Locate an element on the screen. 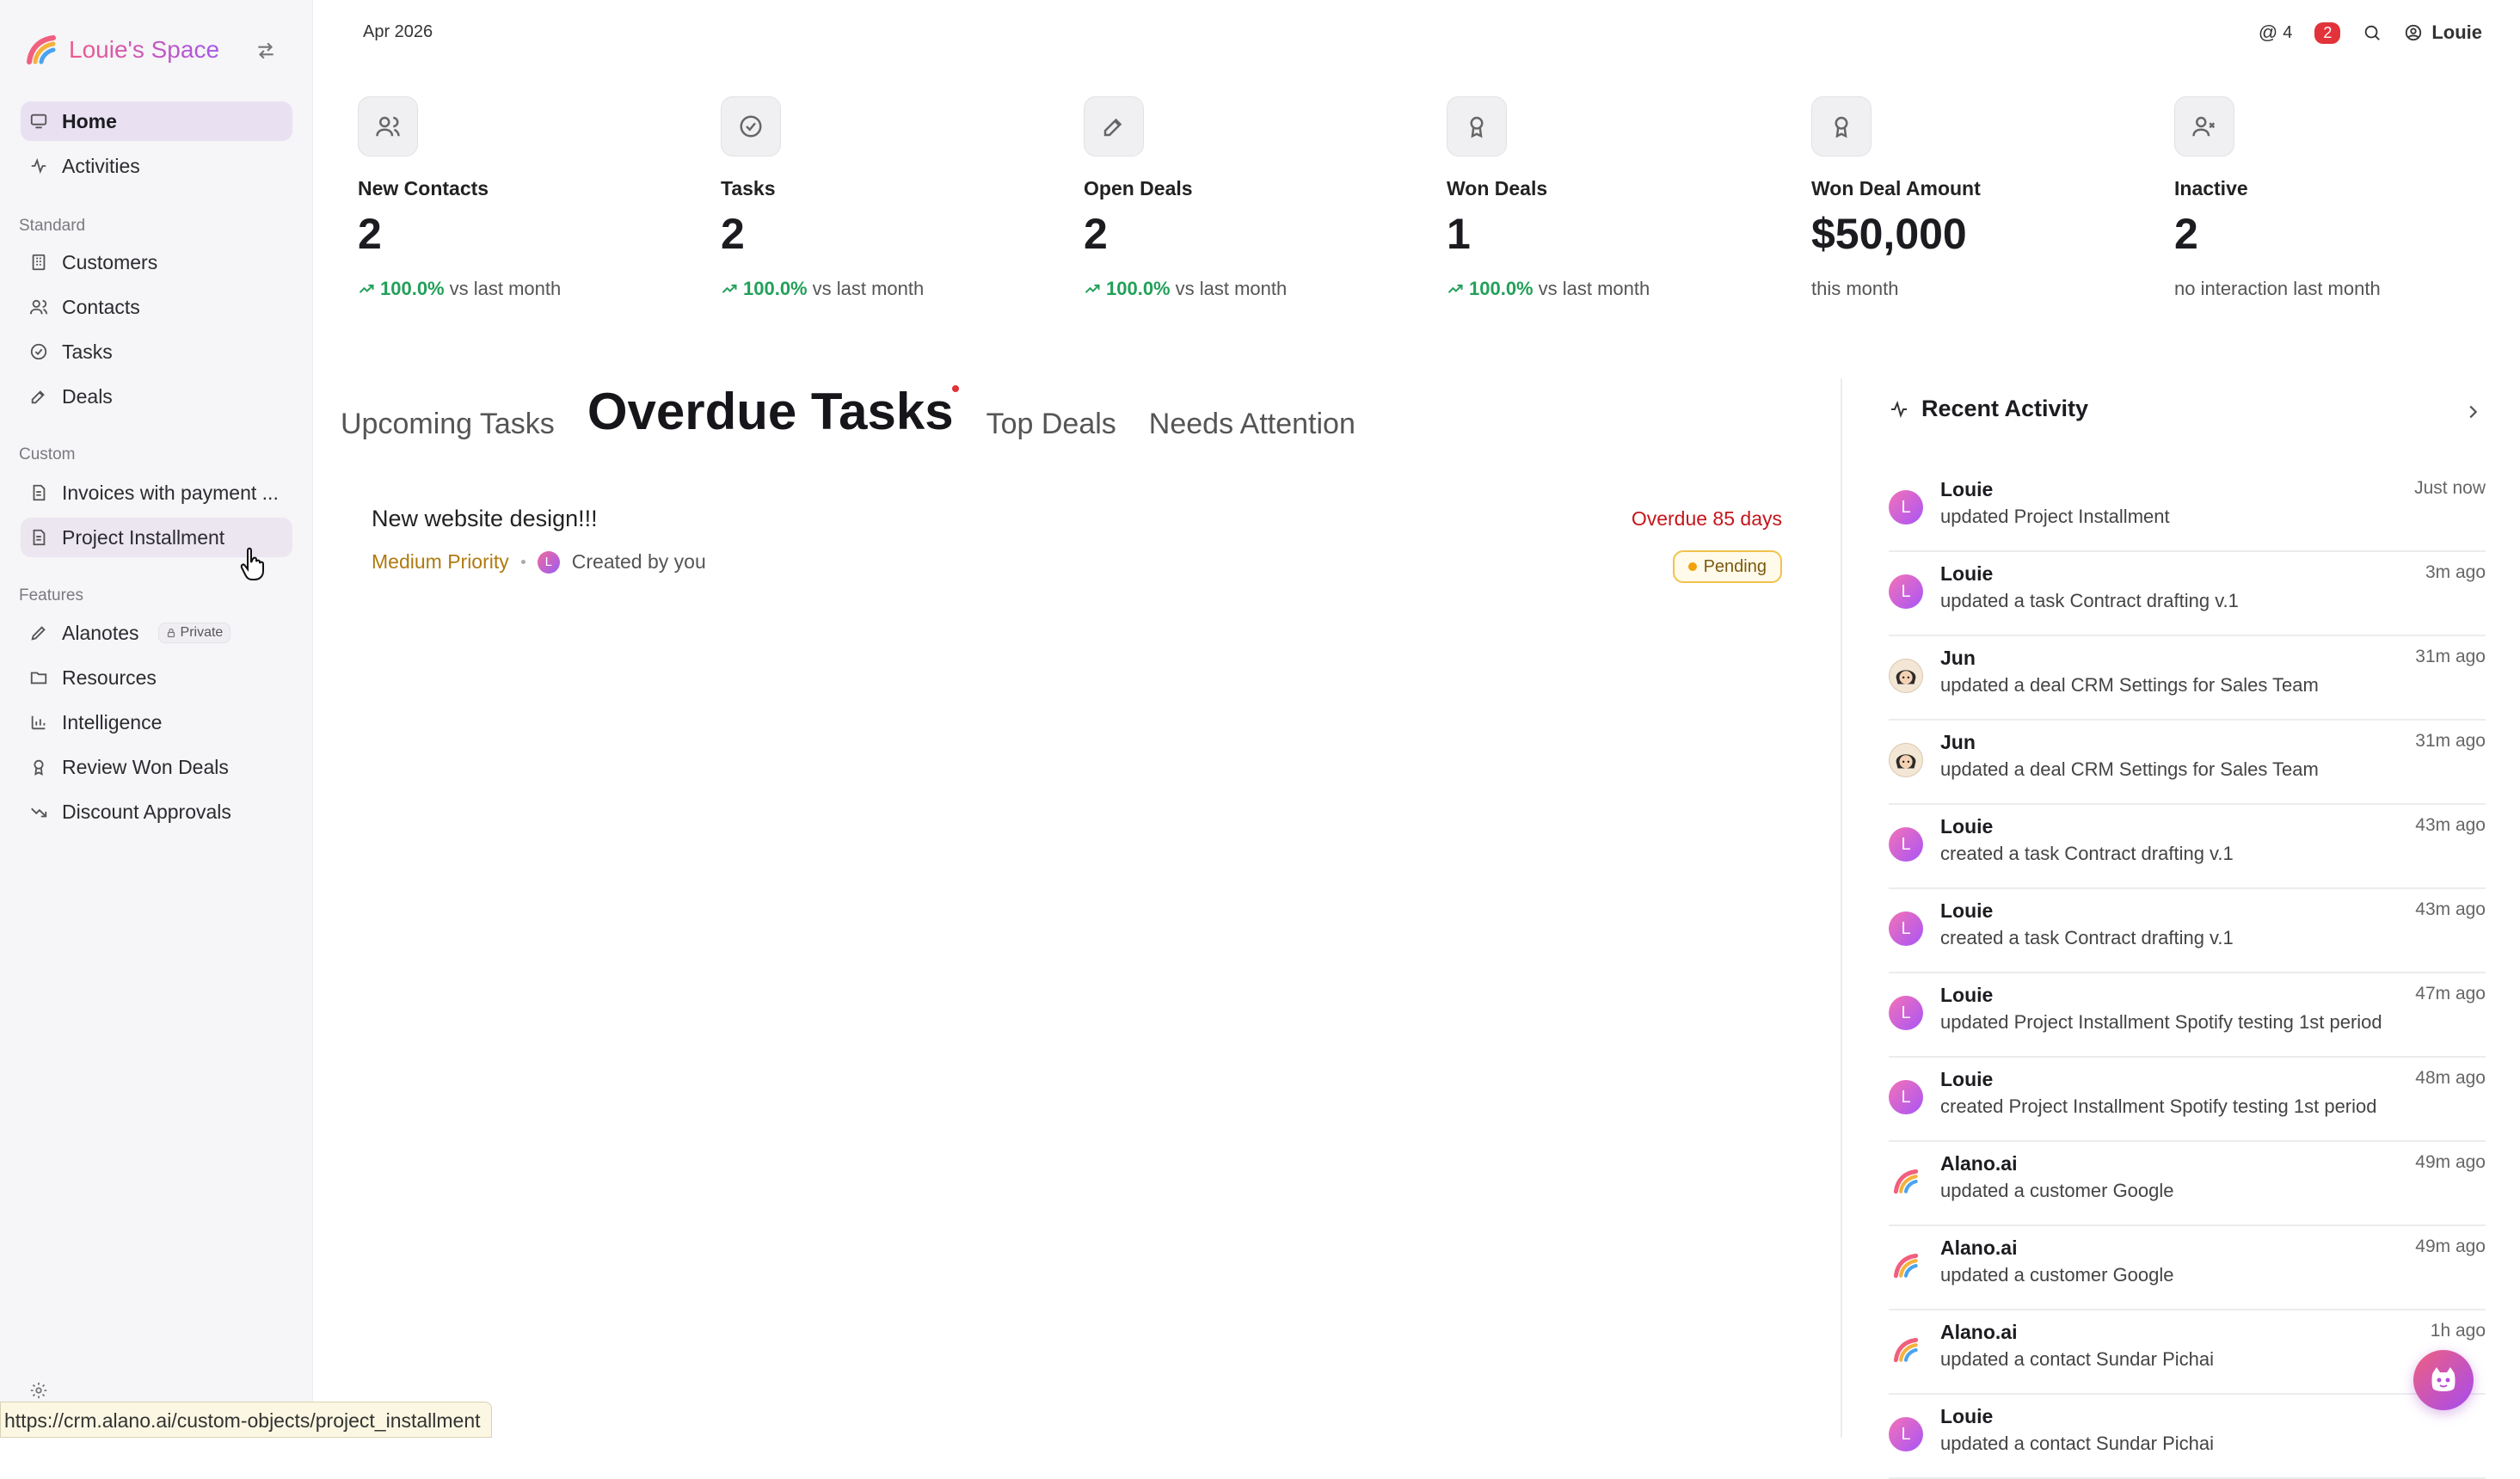 Image resolution: width=2520 pixels, height=1479 pixels. sidebar-item-home: Home is located at coordinates (156, 121).